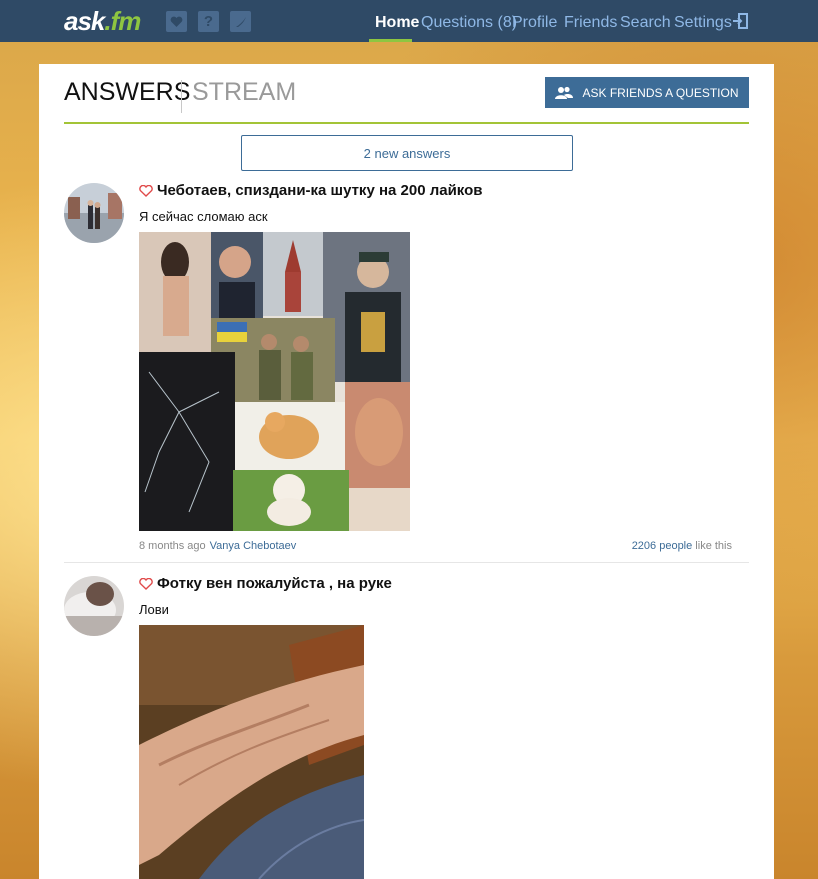  What do you see at coordinates (176, 21) in the screenshot?
I see `heart-icon` at bounding box center [176, 21].